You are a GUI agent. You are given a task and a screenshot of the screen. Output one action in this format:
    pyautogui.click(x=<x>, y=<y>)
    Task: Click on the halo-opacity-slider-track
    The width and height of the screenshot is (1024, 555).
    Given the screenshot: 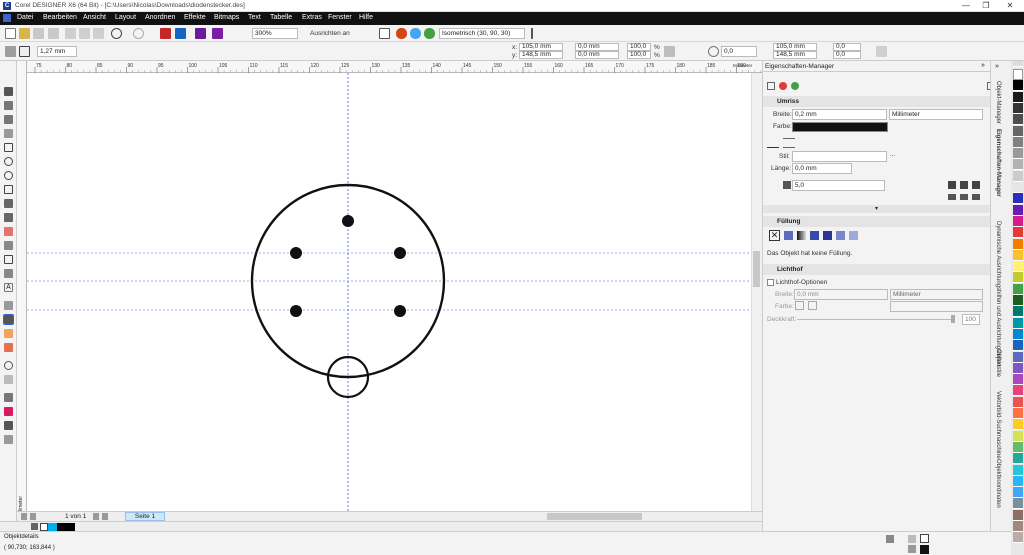 What is the action you would take?
    pyautogui.click(x=876, y=319)
    